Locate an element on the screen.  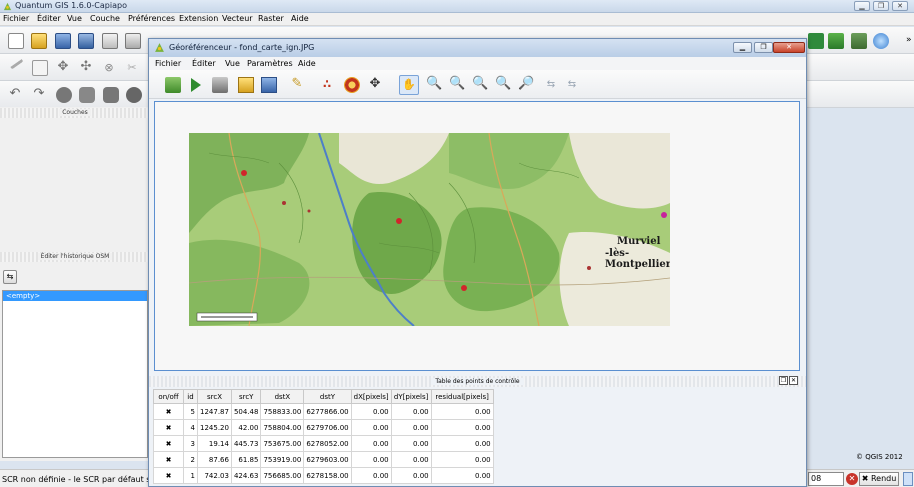
georef-menu-fichier: Fichier is located at coordinates (168, 63).